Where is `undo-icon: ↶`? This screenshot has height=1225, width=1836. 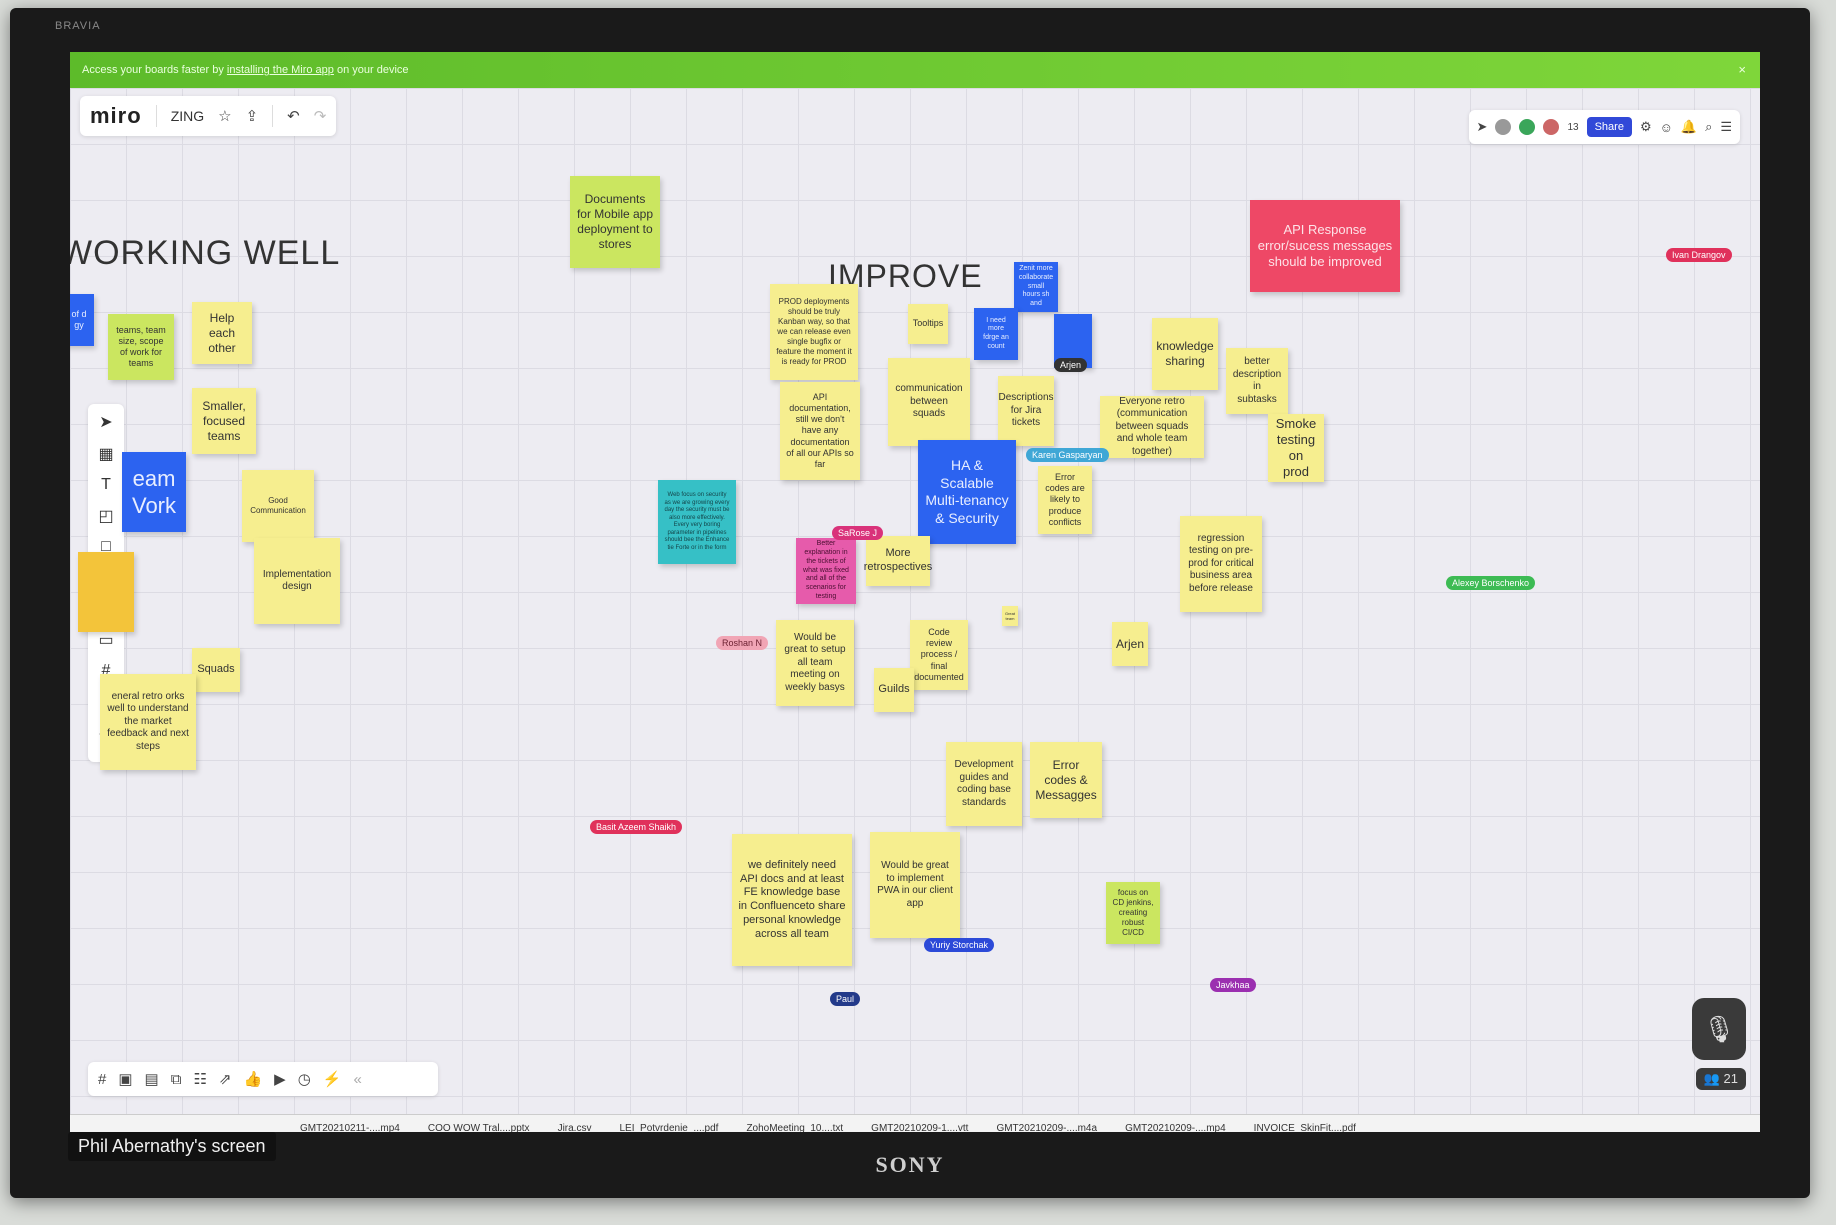 undo-icon: ↶ is located at coordinates (293, 116).